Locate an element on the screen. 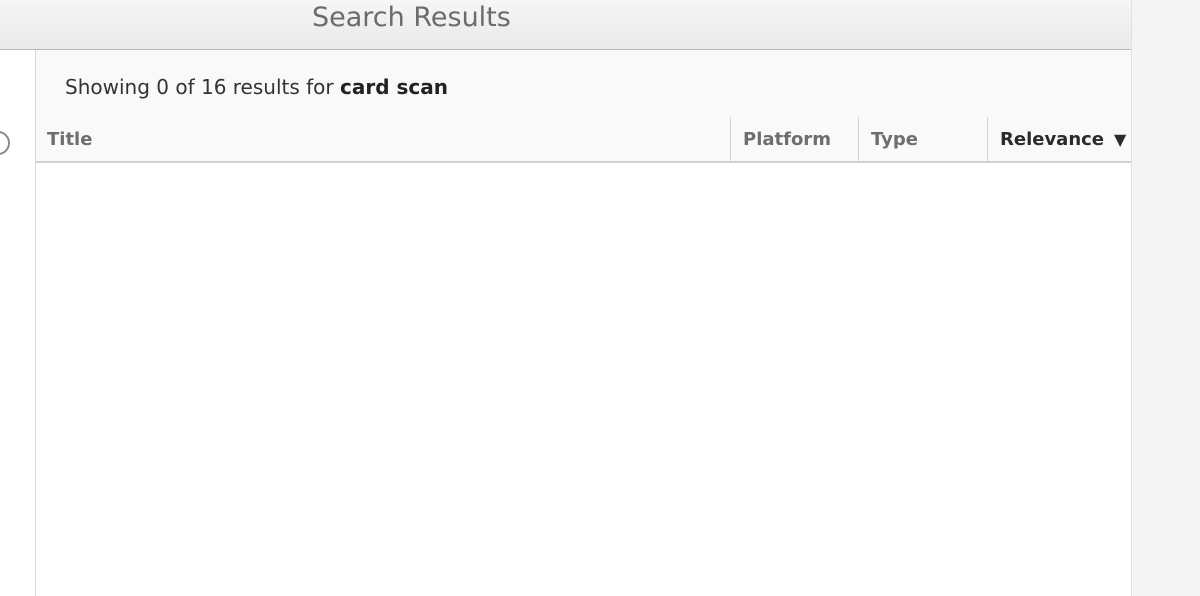 The width and height of the screenshot is (1200, 596). summary-prefix: Showing 0 of 16 results for is located at coordinates (202, 87).